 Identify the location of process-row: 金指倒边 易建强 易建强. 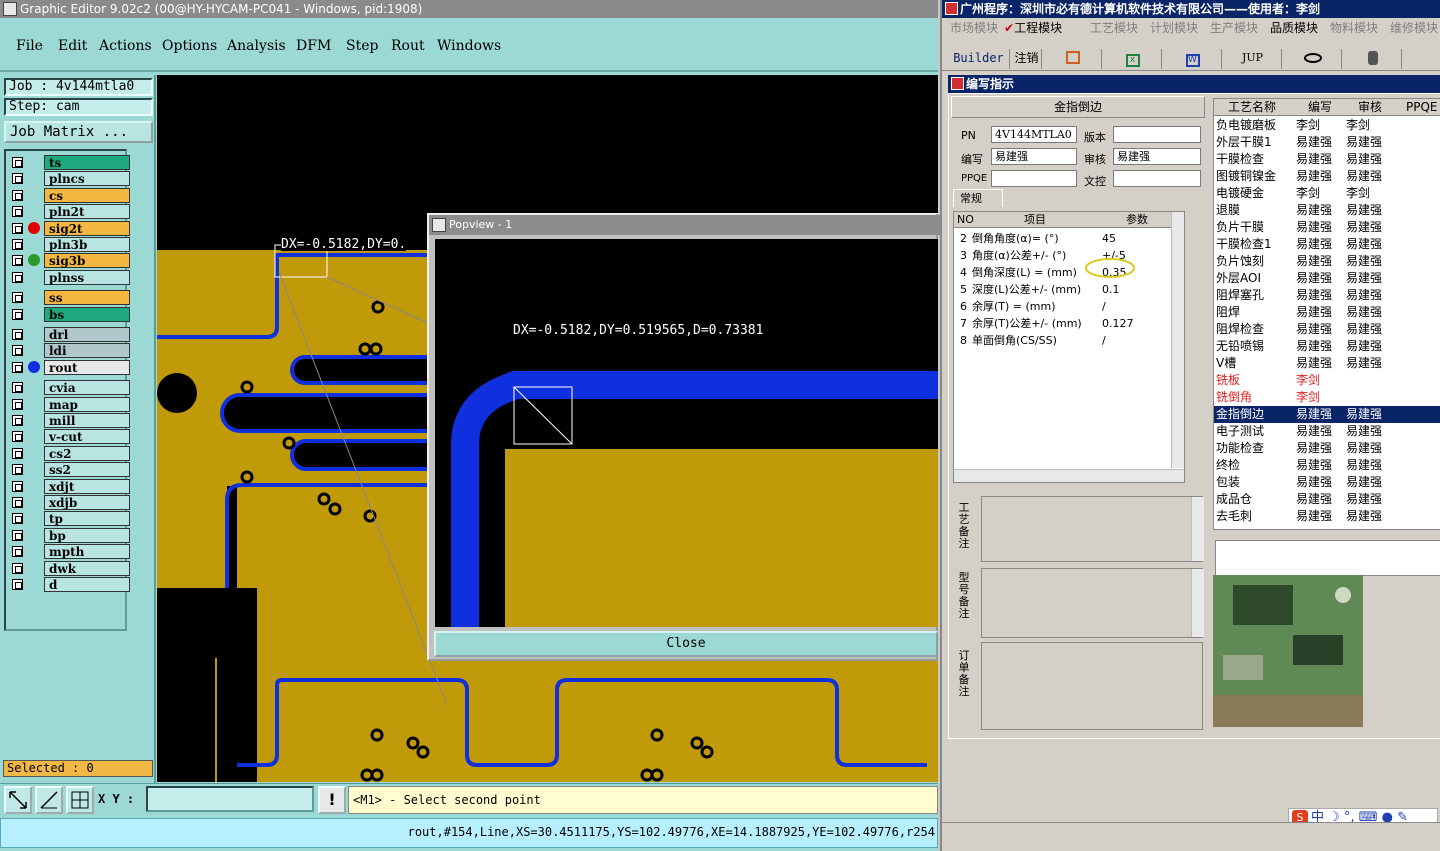
(1327, 414).